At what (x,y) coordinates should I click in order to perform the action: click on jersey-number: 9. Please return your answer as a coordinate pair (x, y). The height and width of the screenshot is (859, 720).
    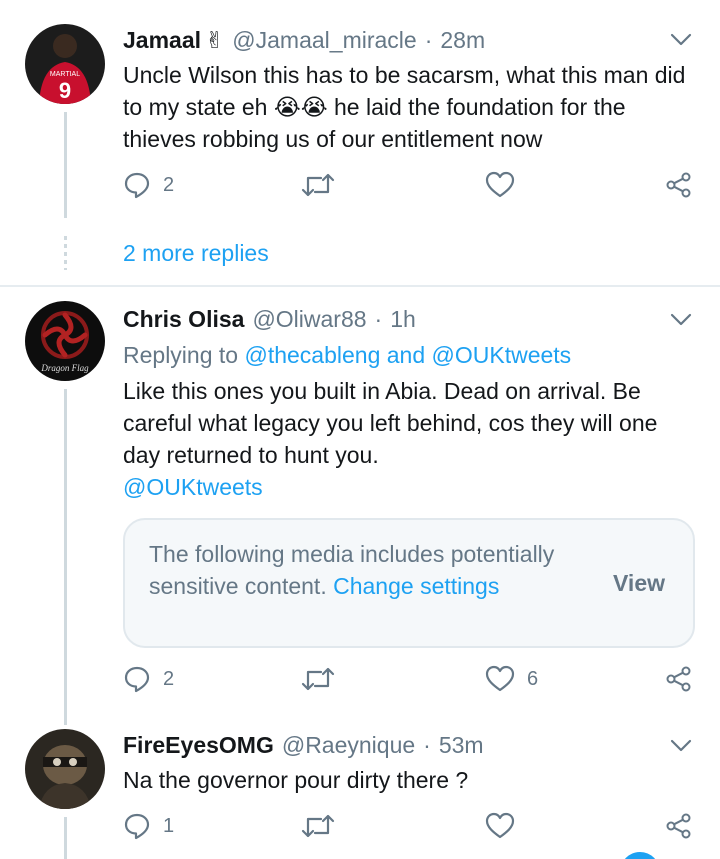
    Looking at the image, I should click on (65, 90).